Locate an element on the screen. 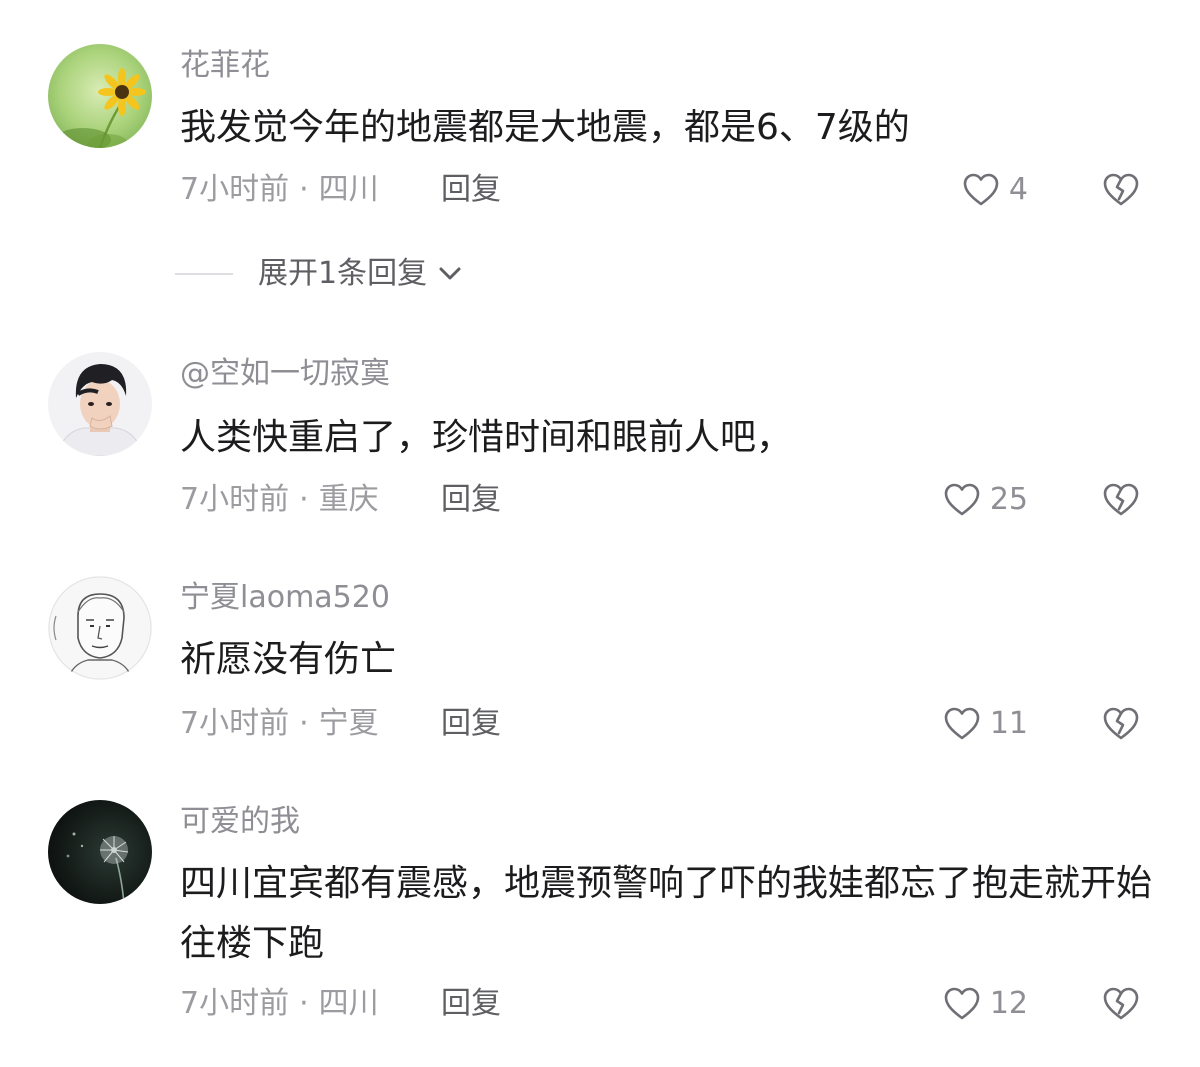 The height and width of the screenshot is (1067, 1200). expand-divider-line is located at coordinates (204, 274).